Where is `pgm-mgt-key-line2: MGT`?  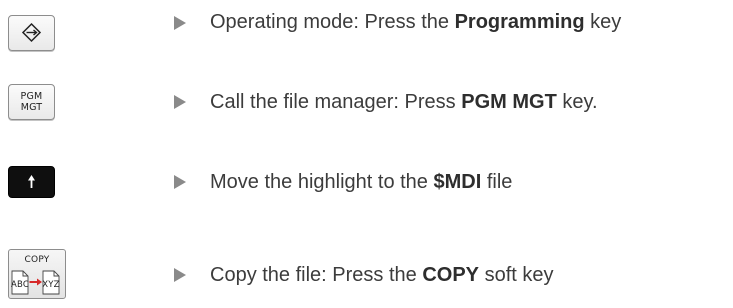
pgm-mgt-key-line2: MGT is located at coordinates (31, 107).